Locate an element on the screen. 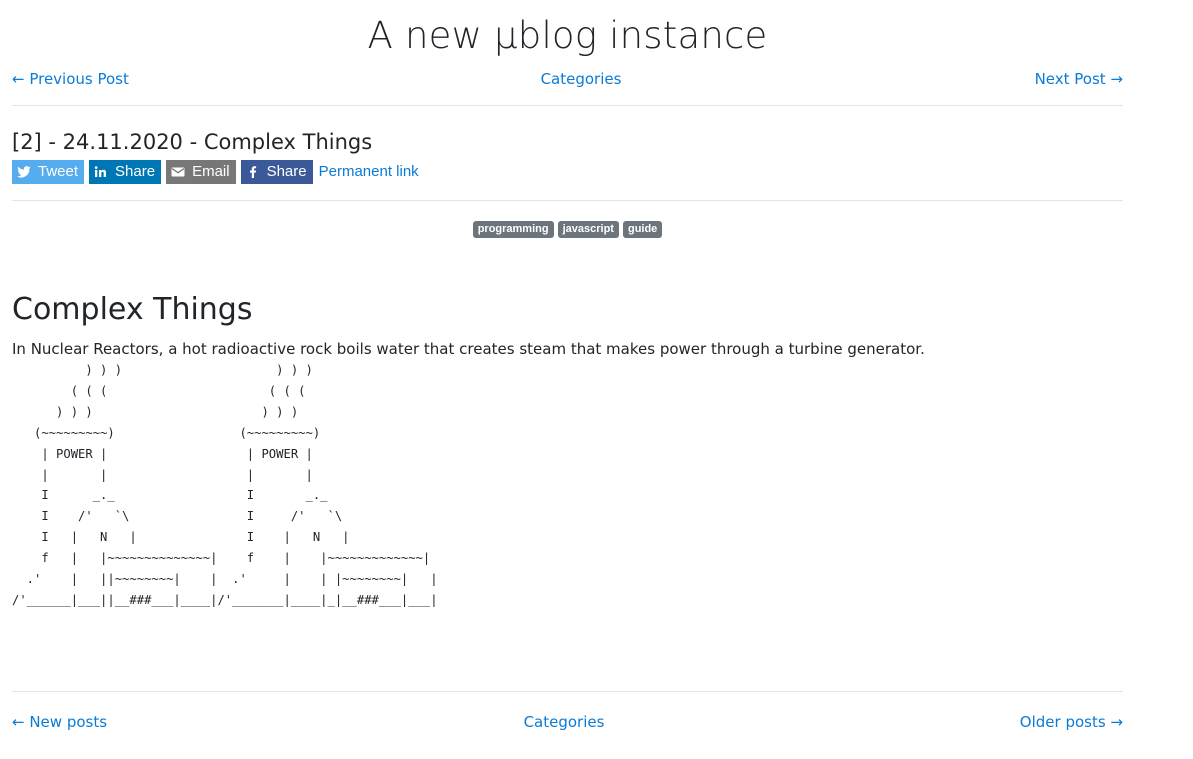 The height and width of the screenshot is (759, 1193). tag-guide: guide is located at coordinates (642, 229).